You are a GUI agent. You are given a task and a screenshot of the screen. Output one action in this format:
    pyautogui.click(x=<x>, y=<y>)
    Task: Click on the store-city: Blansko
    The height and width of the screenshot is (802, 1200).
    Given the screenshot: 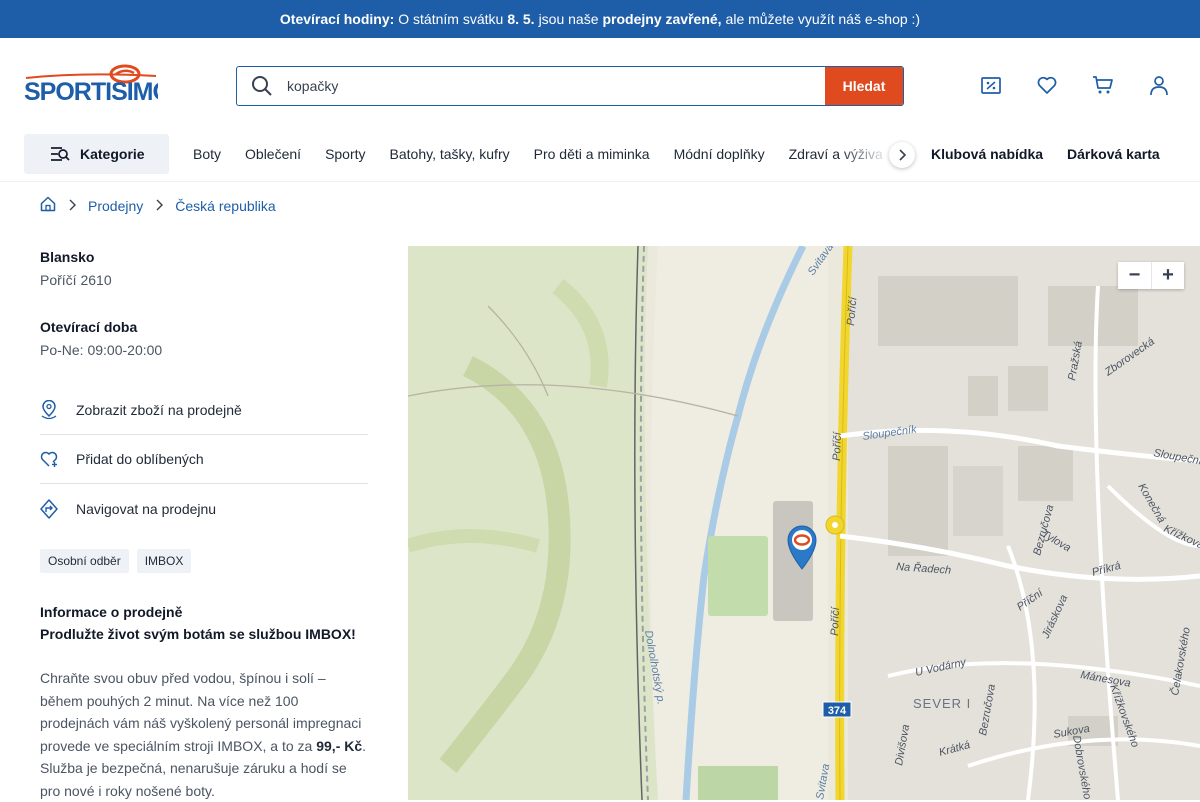 What is the action you would take?
    pyautogui.click(x=67, y=257)
    